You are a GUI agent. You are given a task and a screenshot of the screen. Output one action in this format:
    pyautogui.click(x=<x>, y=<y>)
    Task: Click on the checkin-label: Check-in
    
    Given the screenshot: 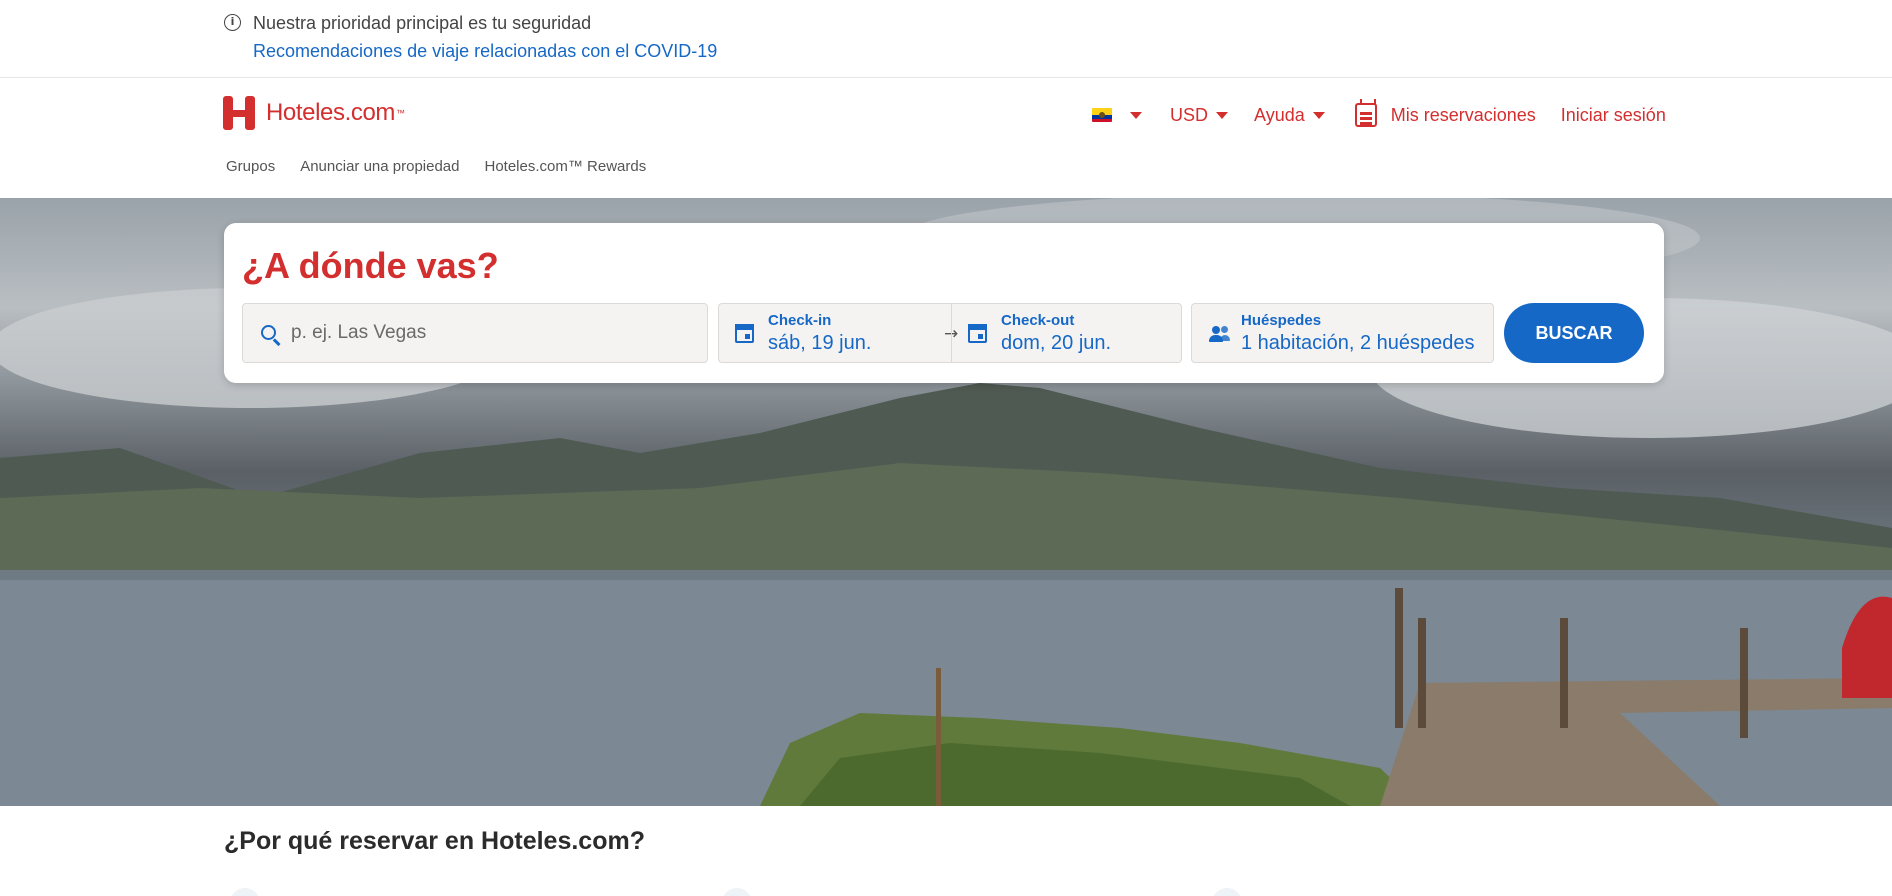 What is the action you would take?
    pyautogui.click(x=800, y=320)
    